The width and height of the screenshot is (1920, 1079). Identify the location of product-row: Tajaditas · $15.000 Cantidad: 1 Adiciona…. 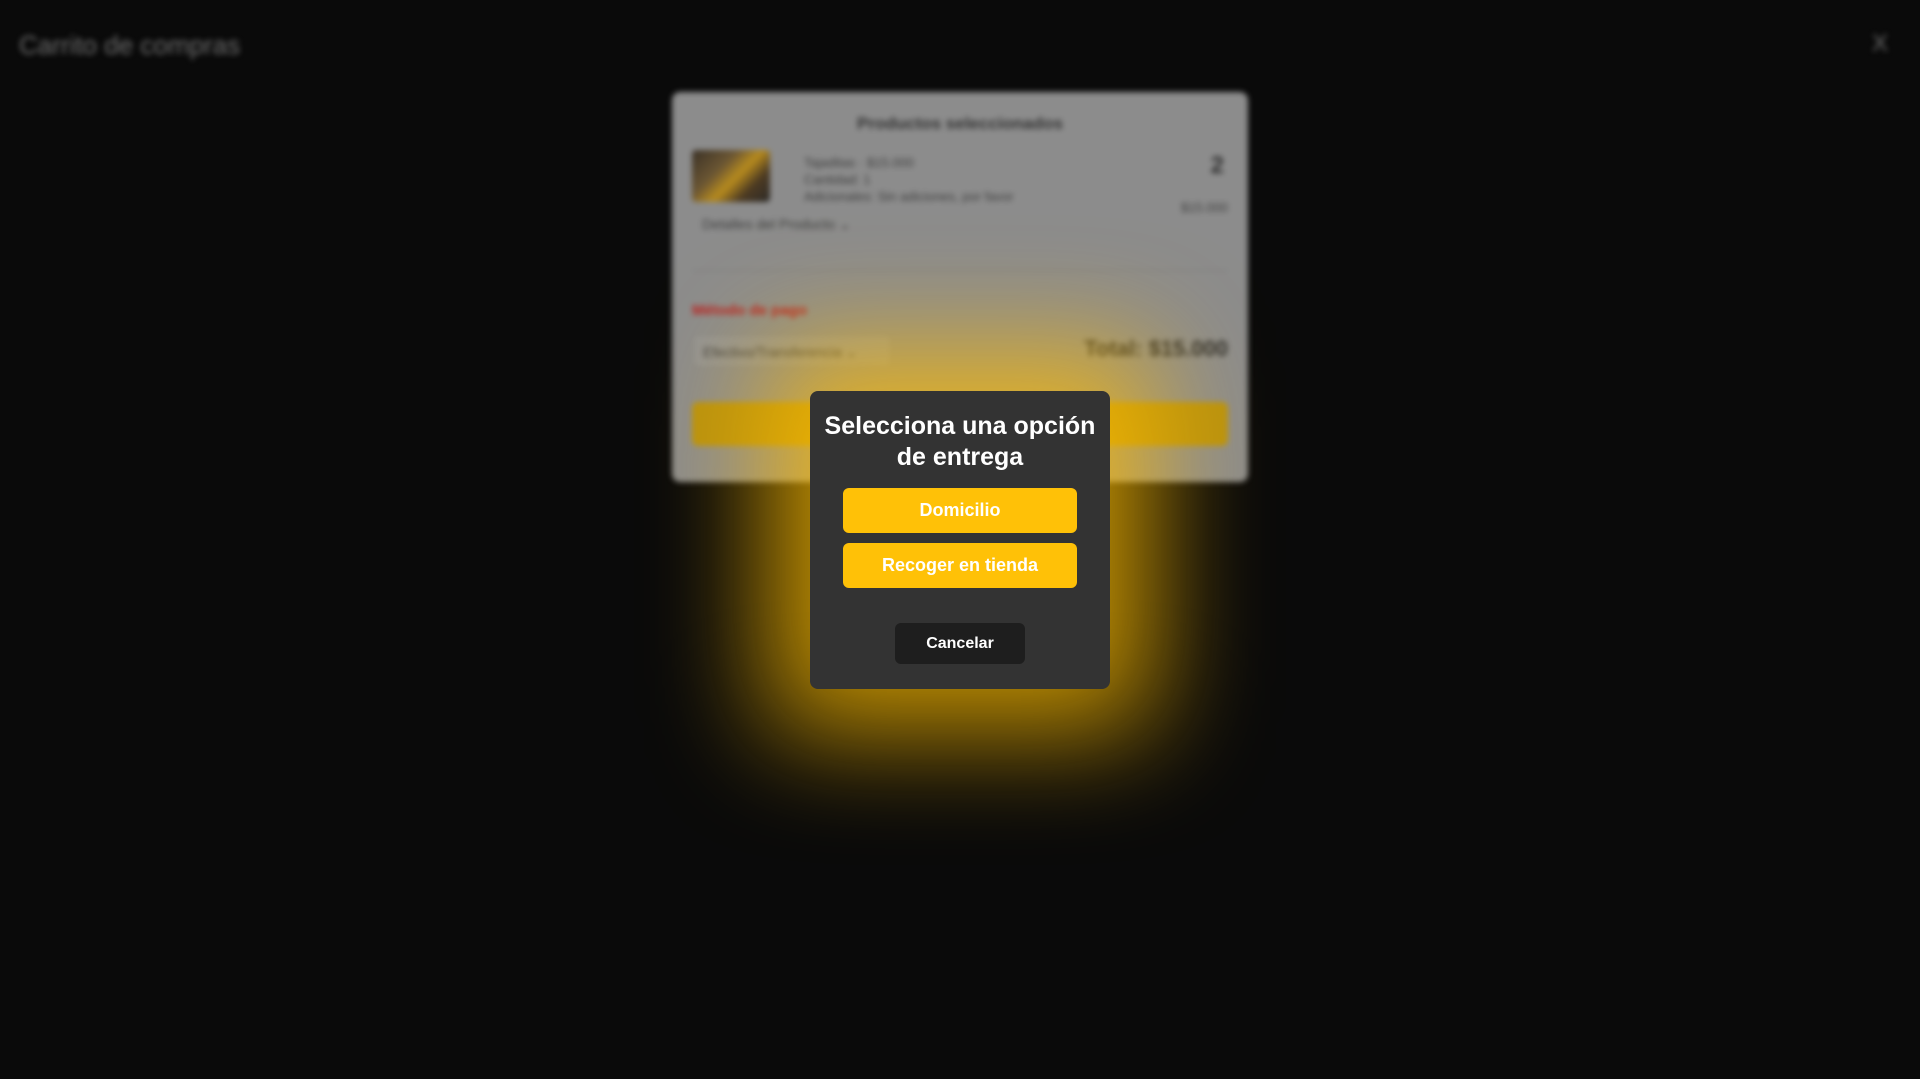
(960, 210).